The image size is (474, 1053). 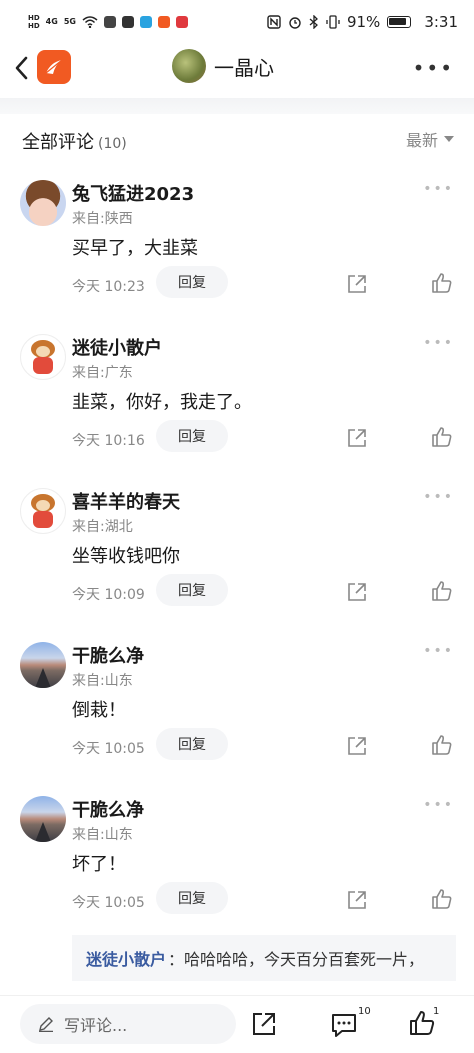 What do you see at coordinates (237, 717) in the screenshot?
I see `comment-item: 干脆么净 来自:山东 倒栽！ 今天 10:05 回复 •••` at bounding box center [237, 717].